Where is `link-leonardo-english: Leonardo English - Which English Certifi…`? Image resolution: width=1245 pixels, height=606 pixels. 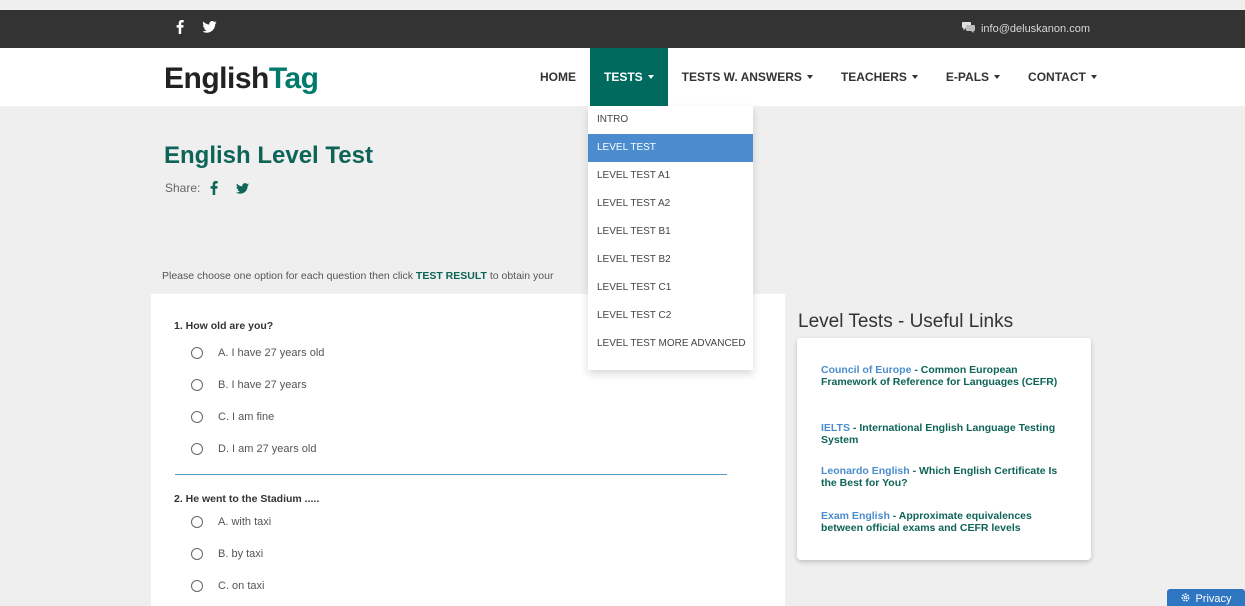
link-leonardo-english: Leonardo English - Which English Certifi… is located at coordinates (946, 477).